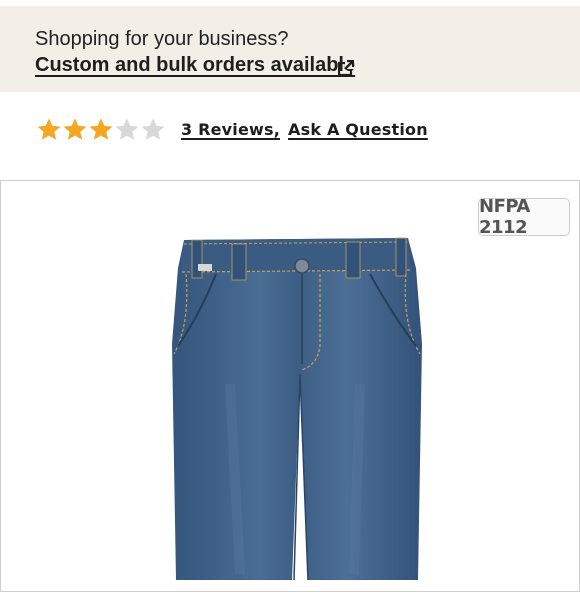  What do you see at coordinates (290, 49) in the screenshot?
I see `business-banner: Shopping for your business?` at bounding box center [290, 49].